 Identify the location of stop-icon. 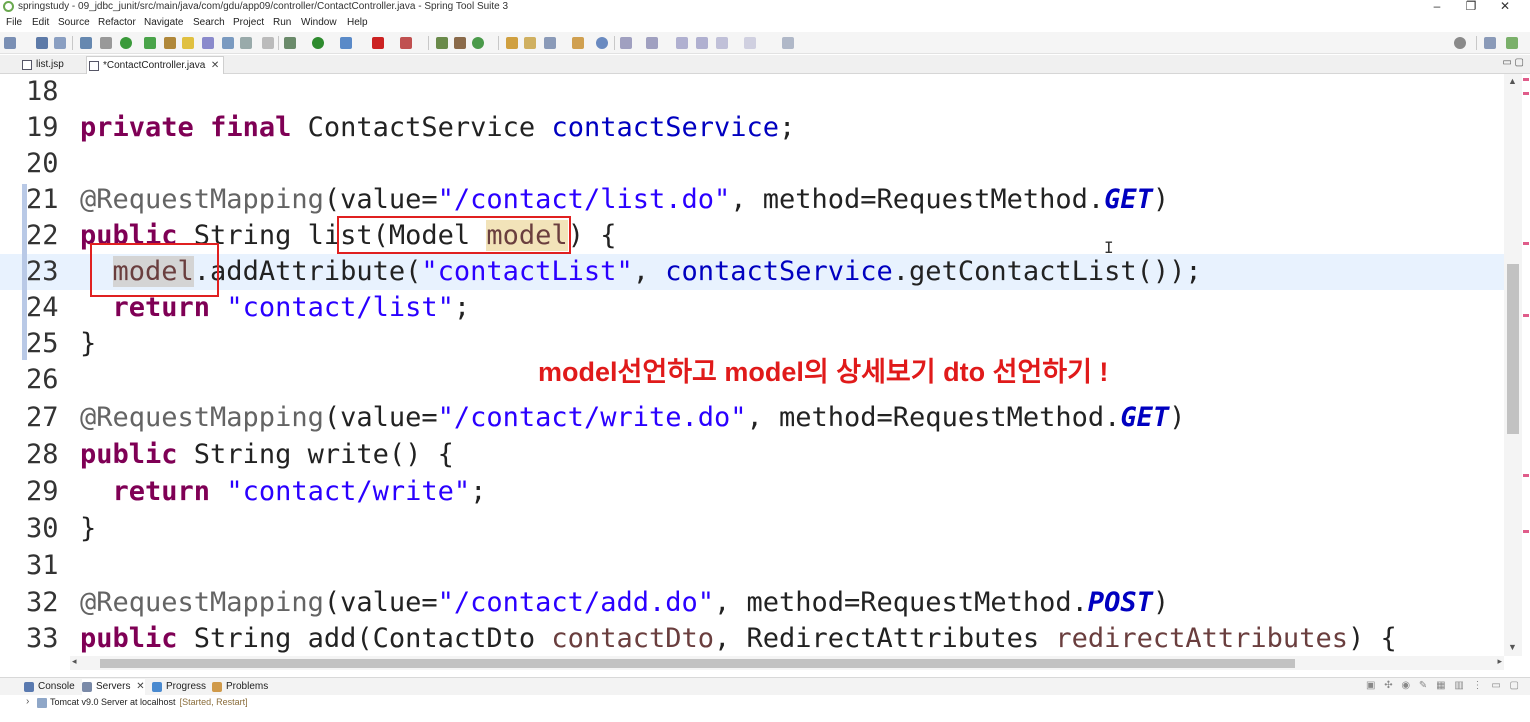
(378, 43).